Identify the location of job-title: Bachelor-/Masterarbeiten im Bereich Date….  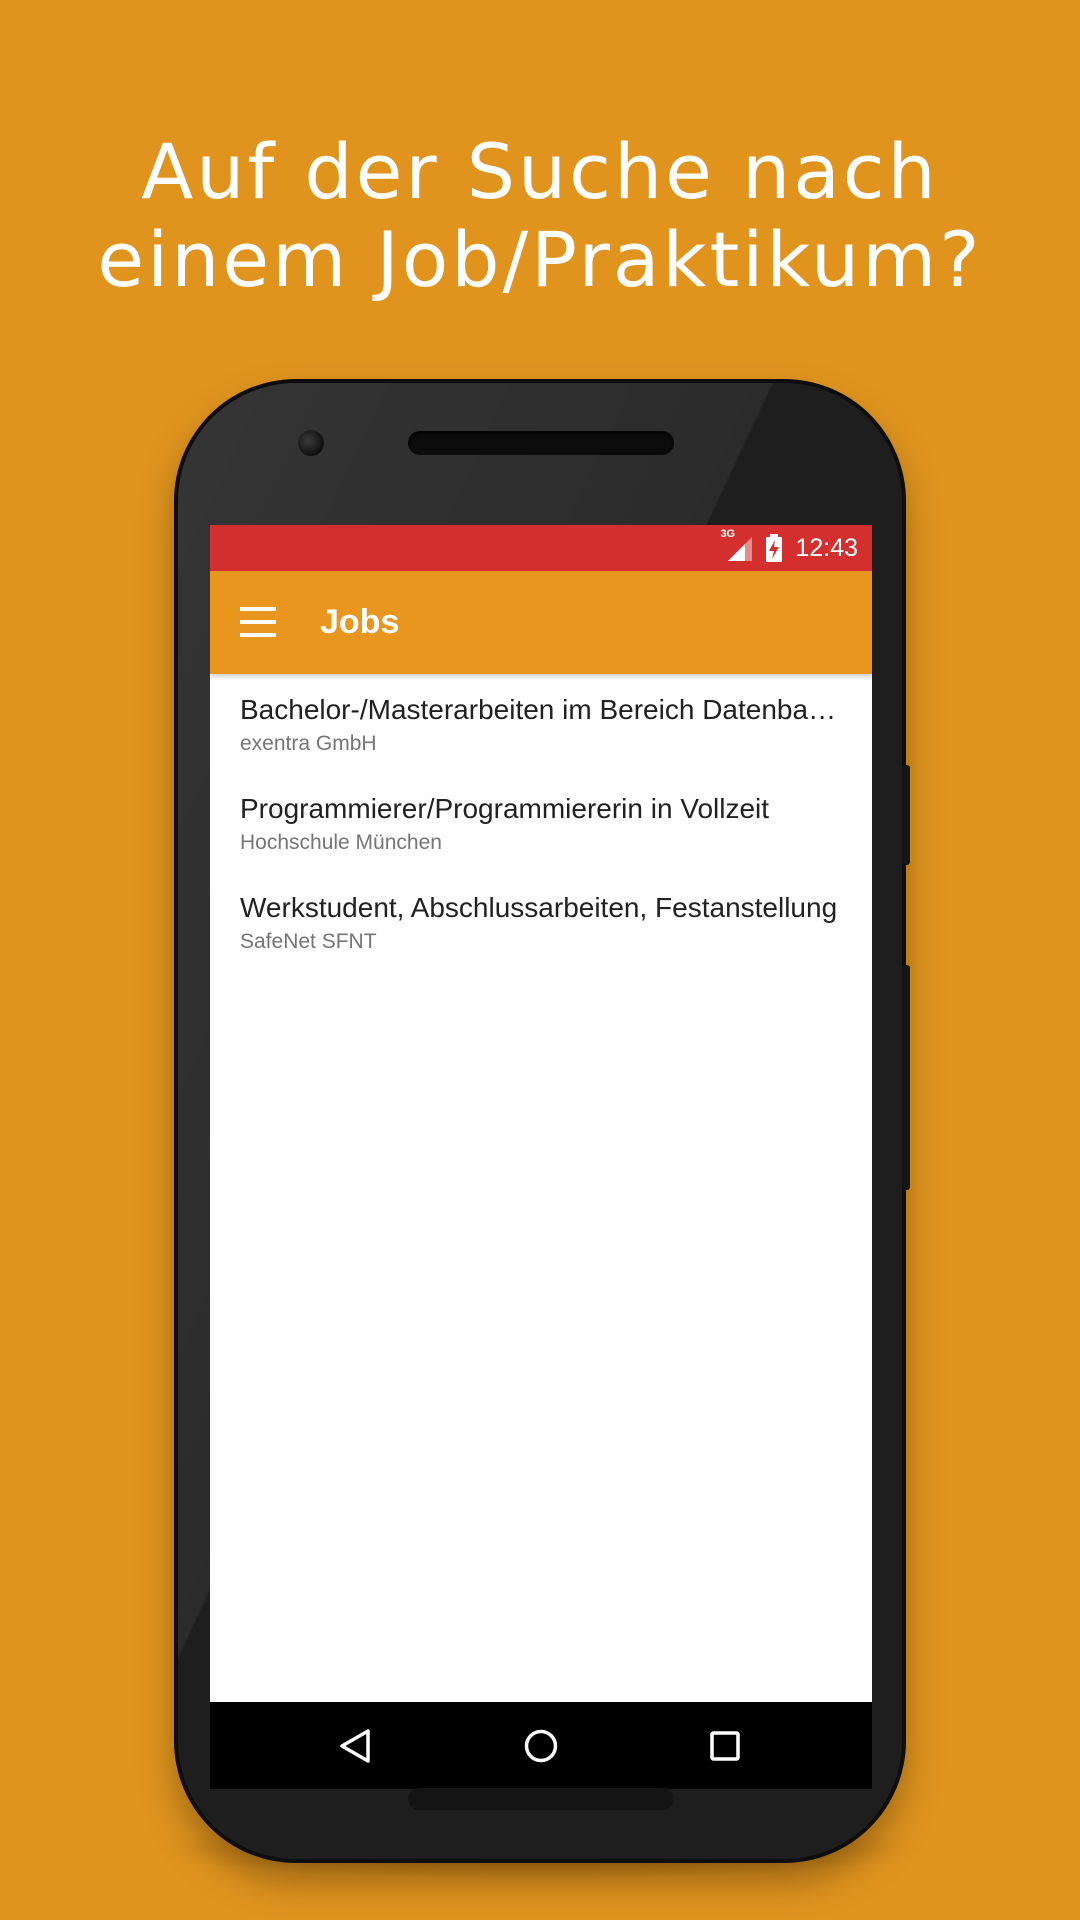
(541, 709).